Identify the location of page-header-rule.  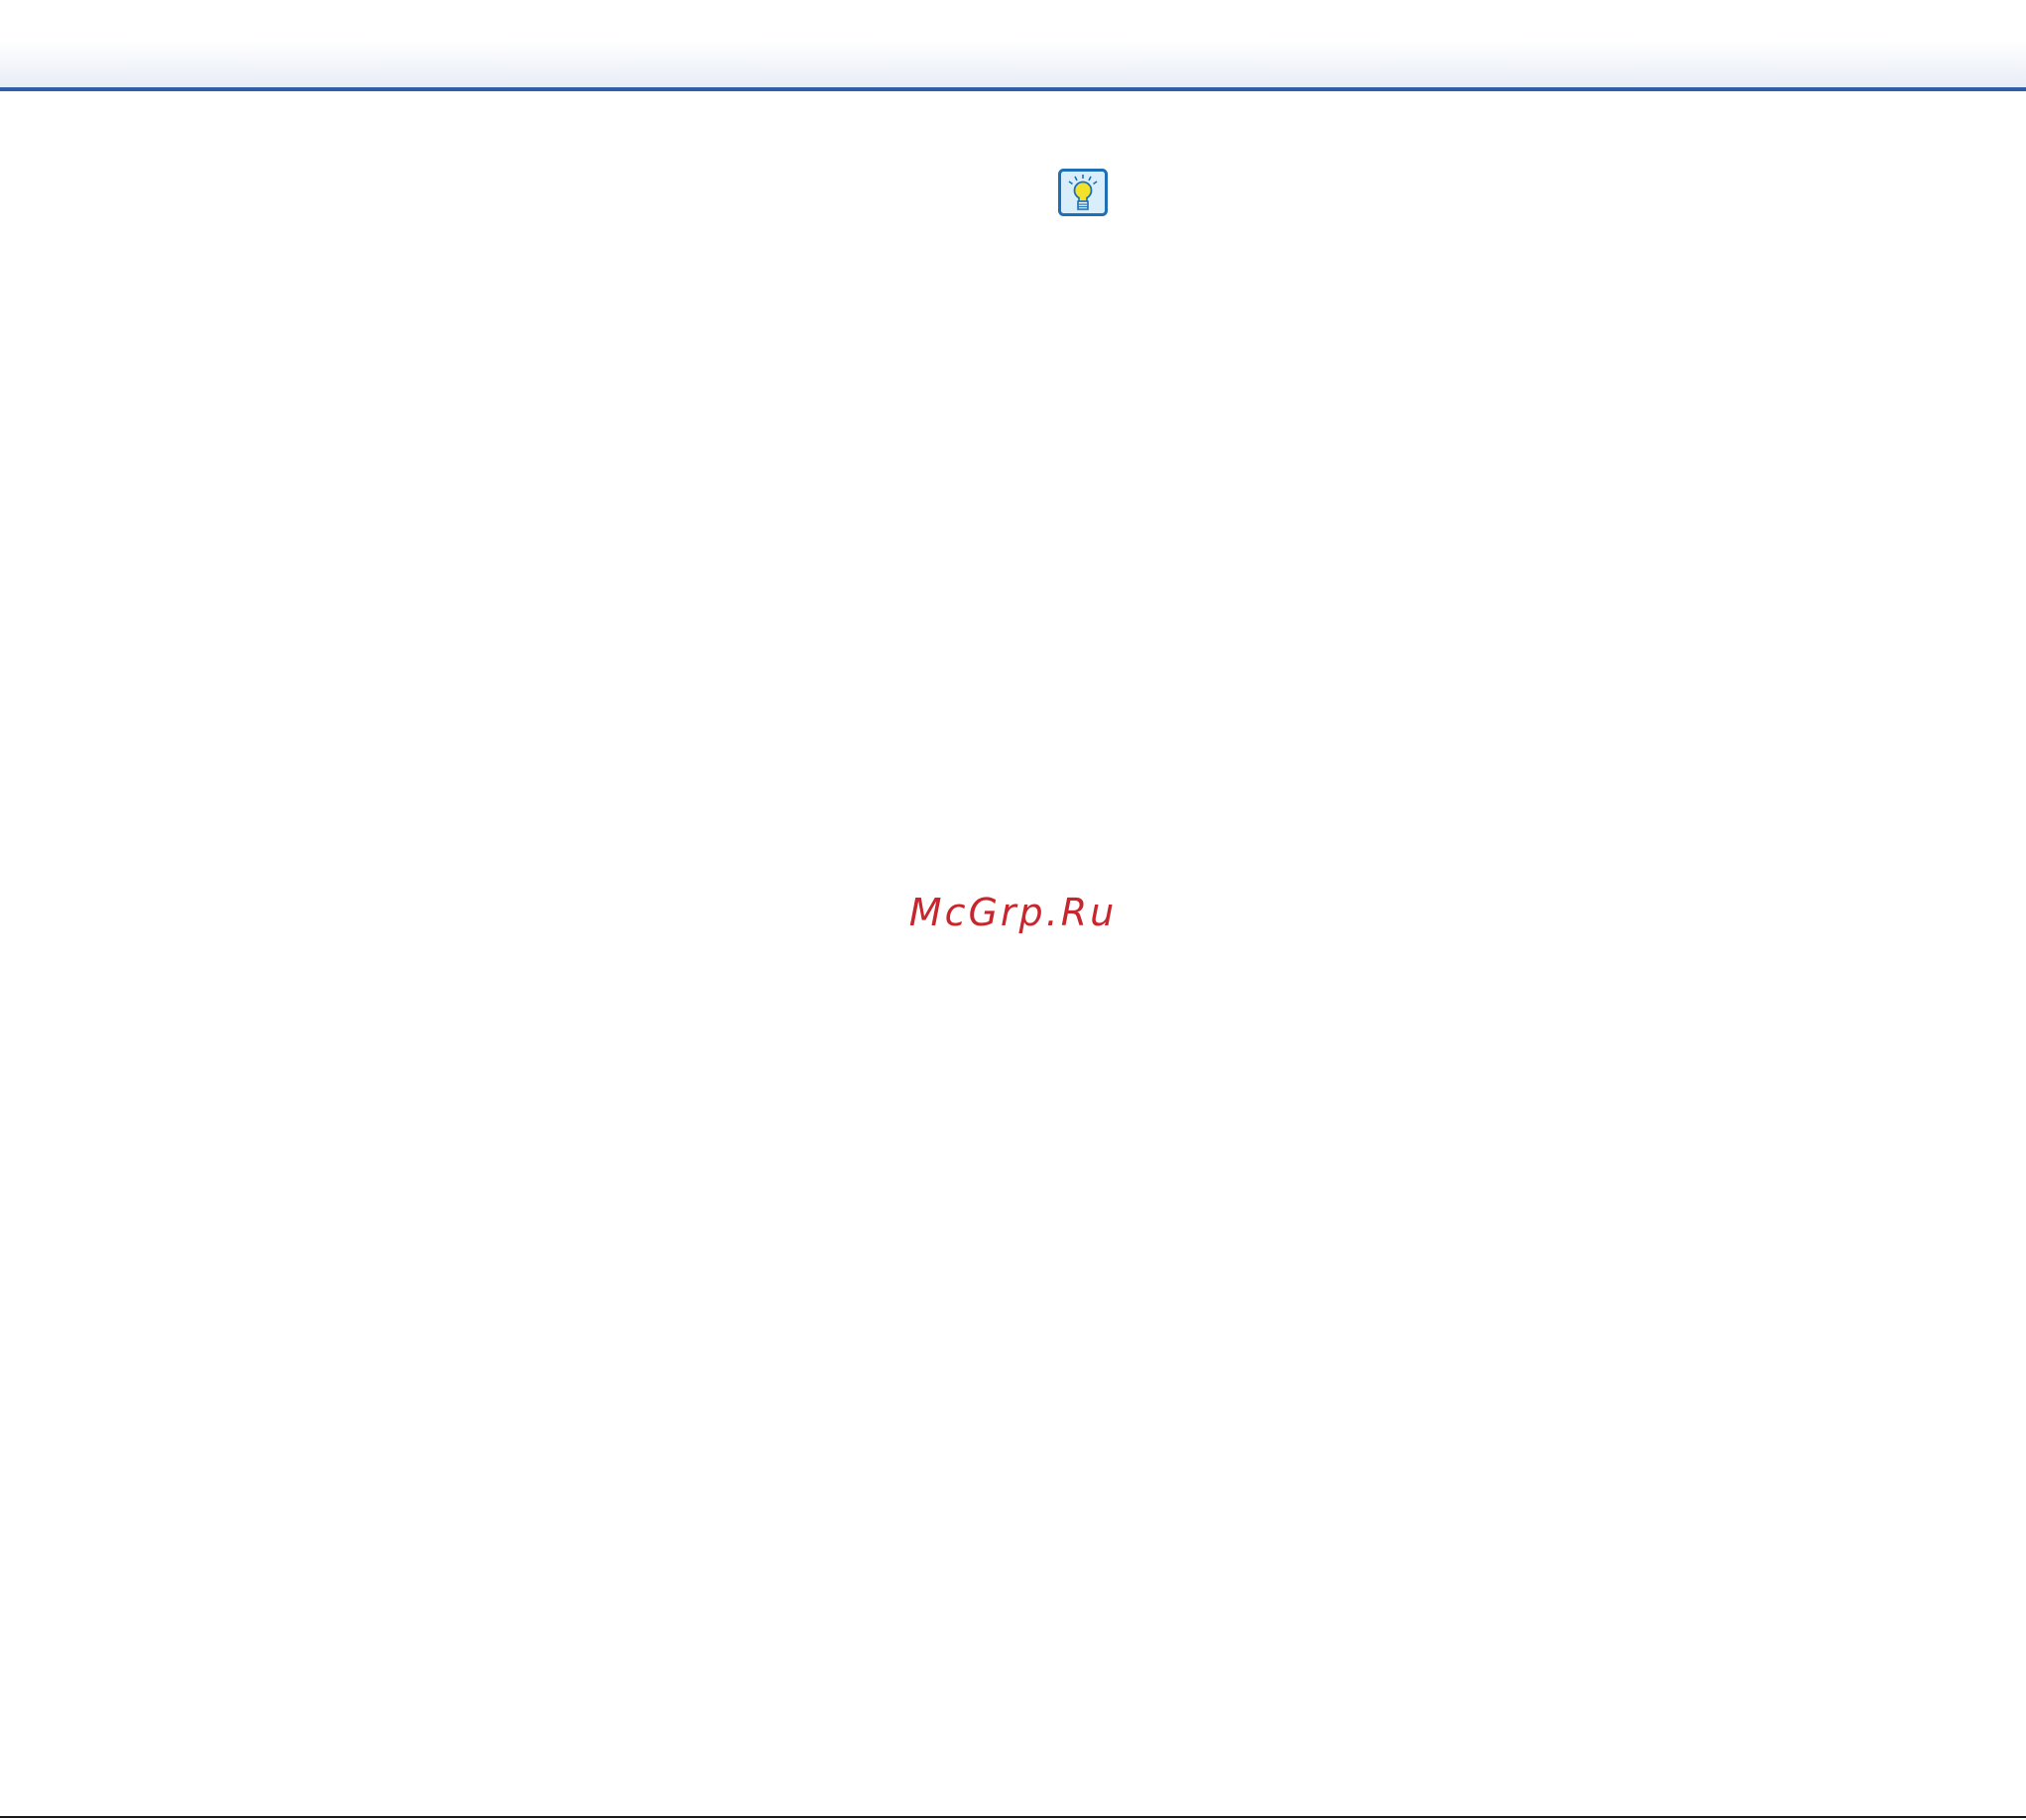
(1013, 89).